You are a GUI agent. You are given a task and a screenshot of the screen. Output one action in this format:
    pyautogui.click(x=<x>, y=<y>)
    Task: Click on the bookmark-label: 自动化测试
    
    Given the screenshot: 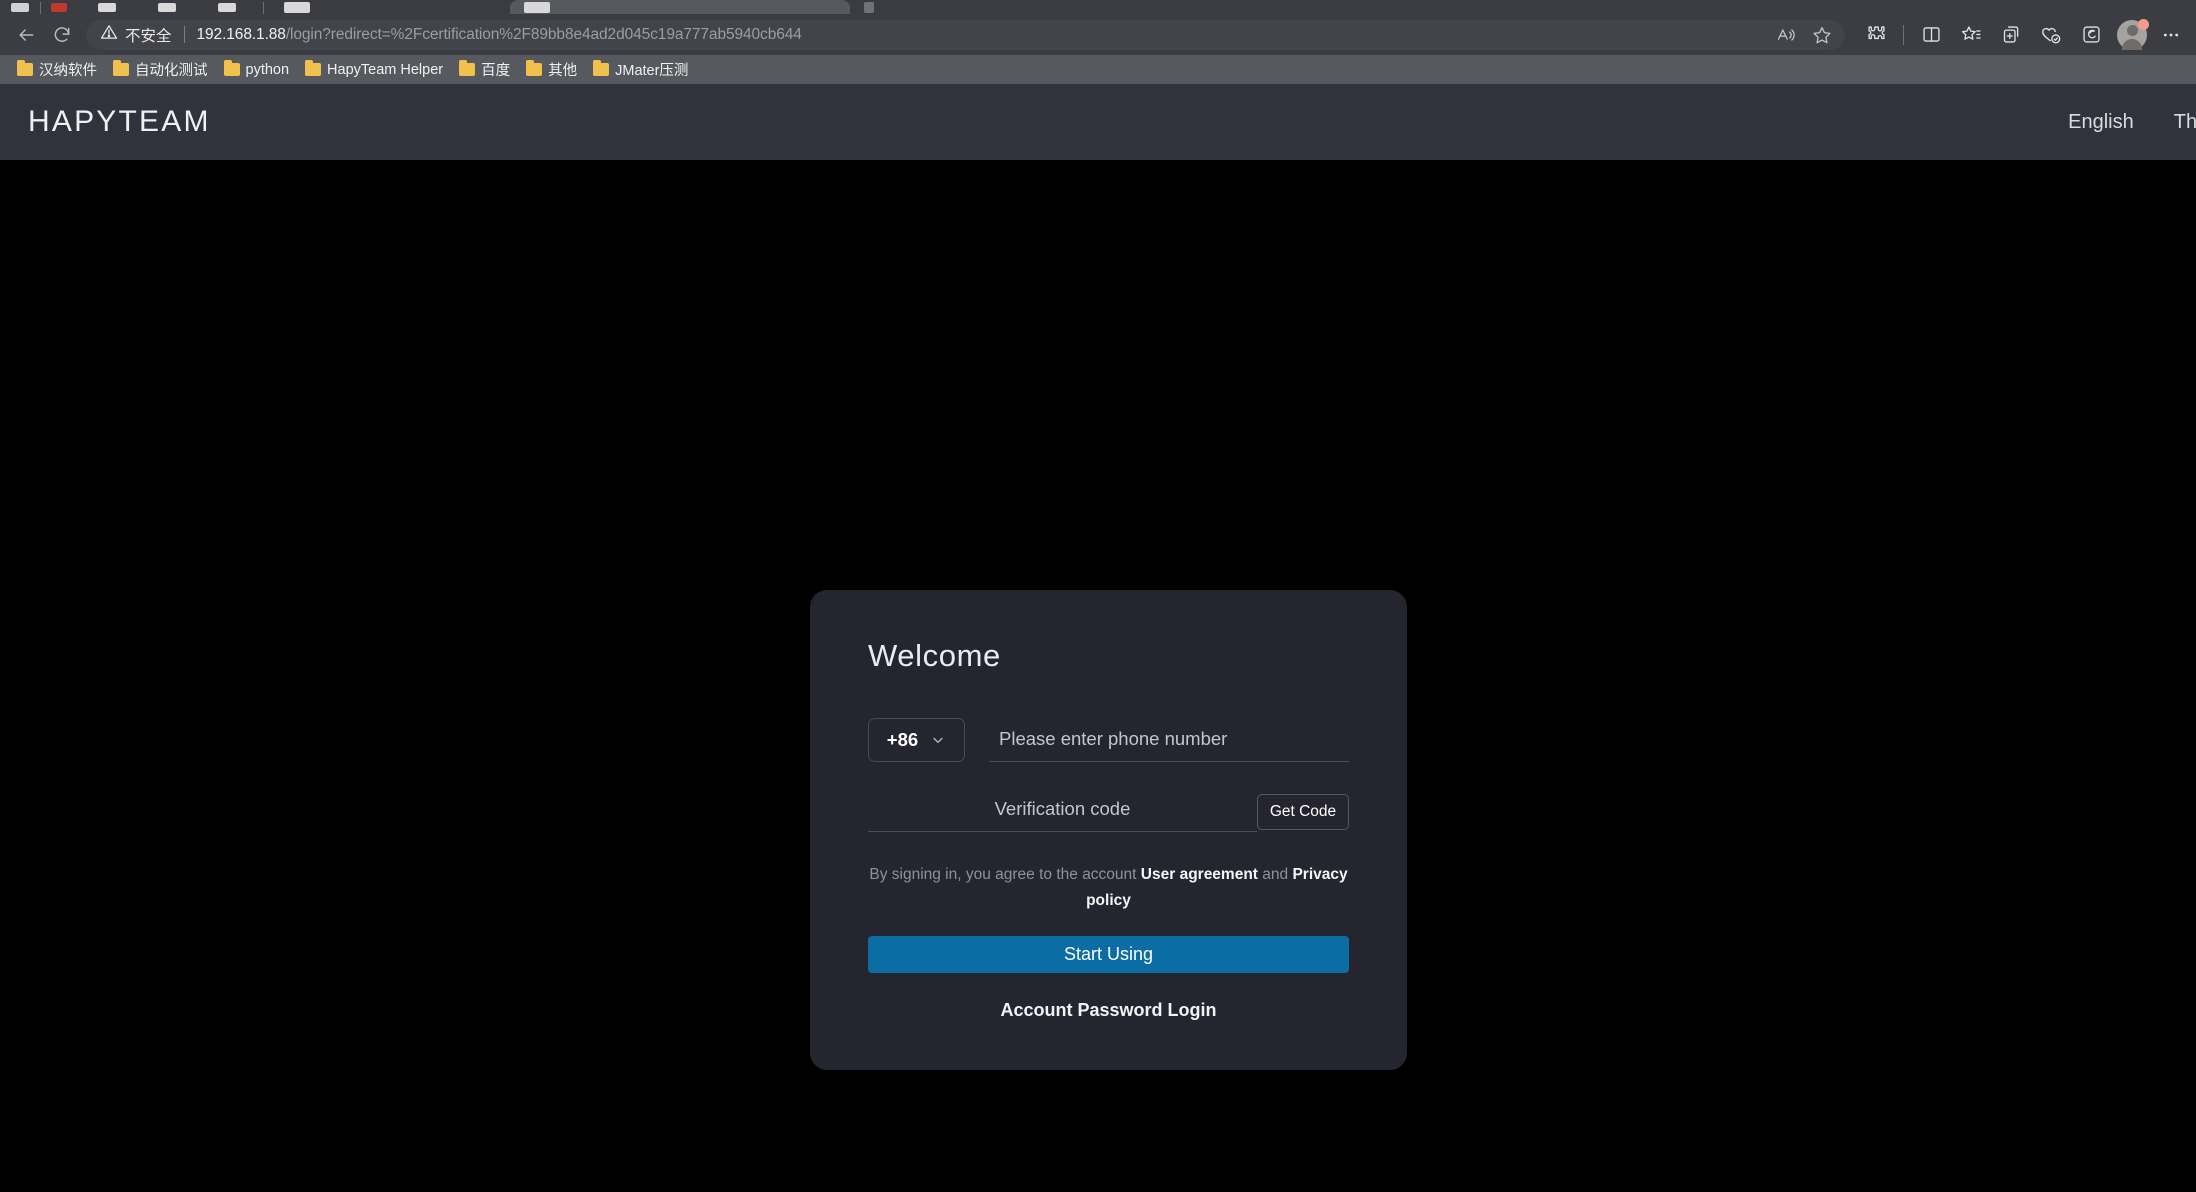 What is the action you would take?
    pyautogui.click(x=171, y=71)
    